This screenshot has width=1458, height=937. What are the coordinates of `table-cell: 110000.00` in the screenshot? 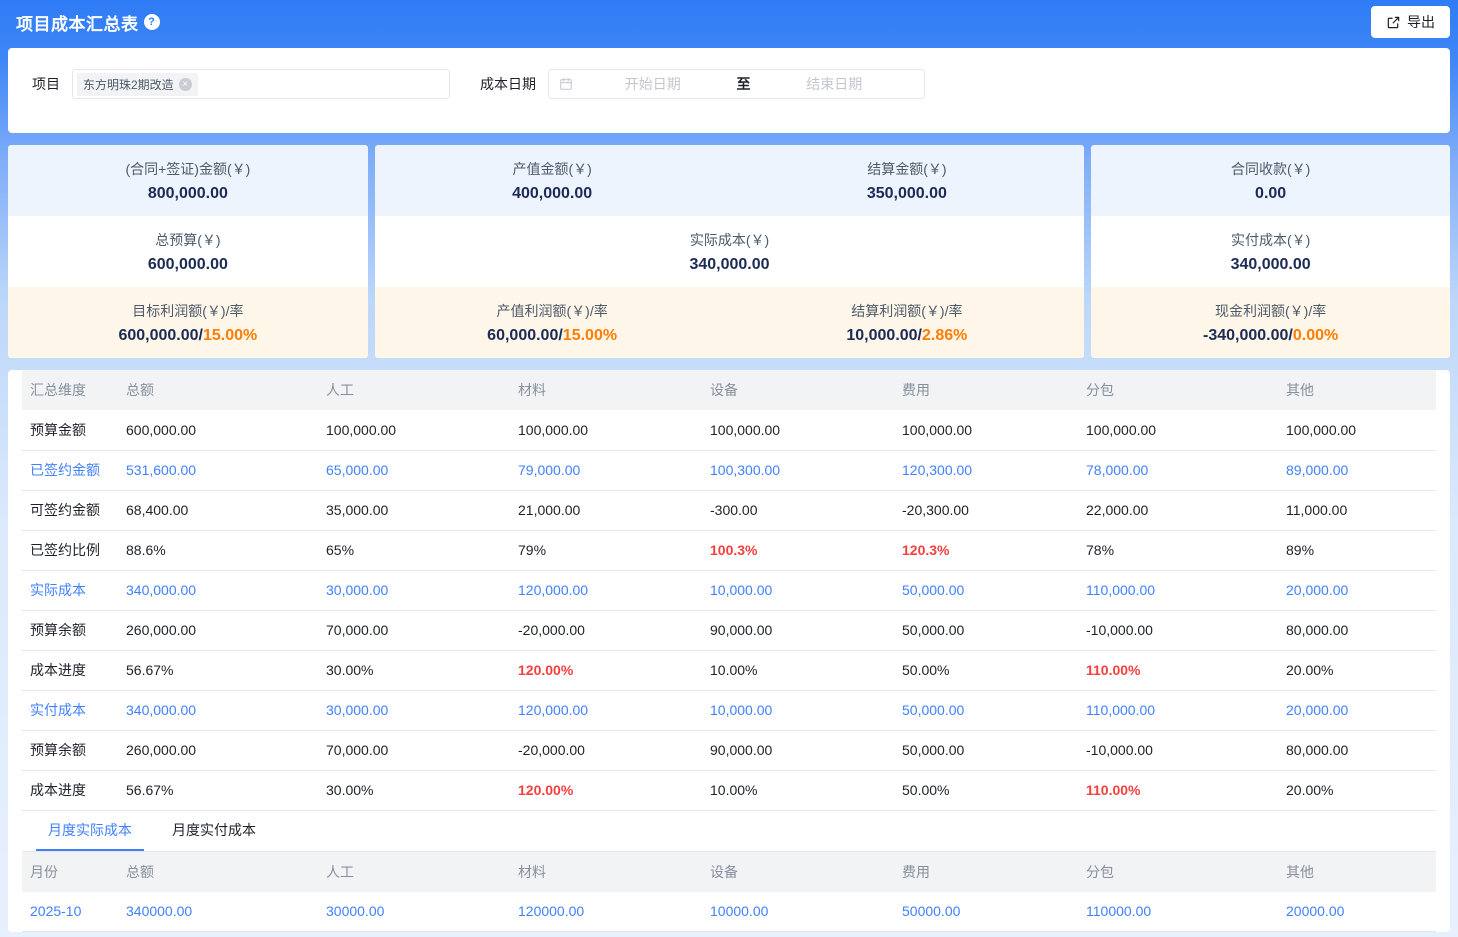 It's located at (1178, 911).